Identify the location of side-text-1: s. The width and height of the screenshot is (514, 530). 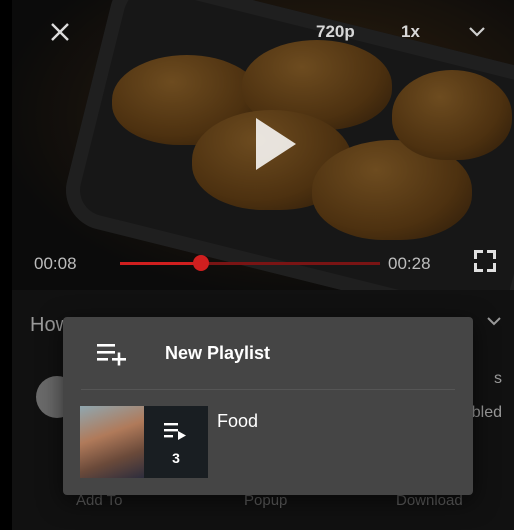
(498, 378).